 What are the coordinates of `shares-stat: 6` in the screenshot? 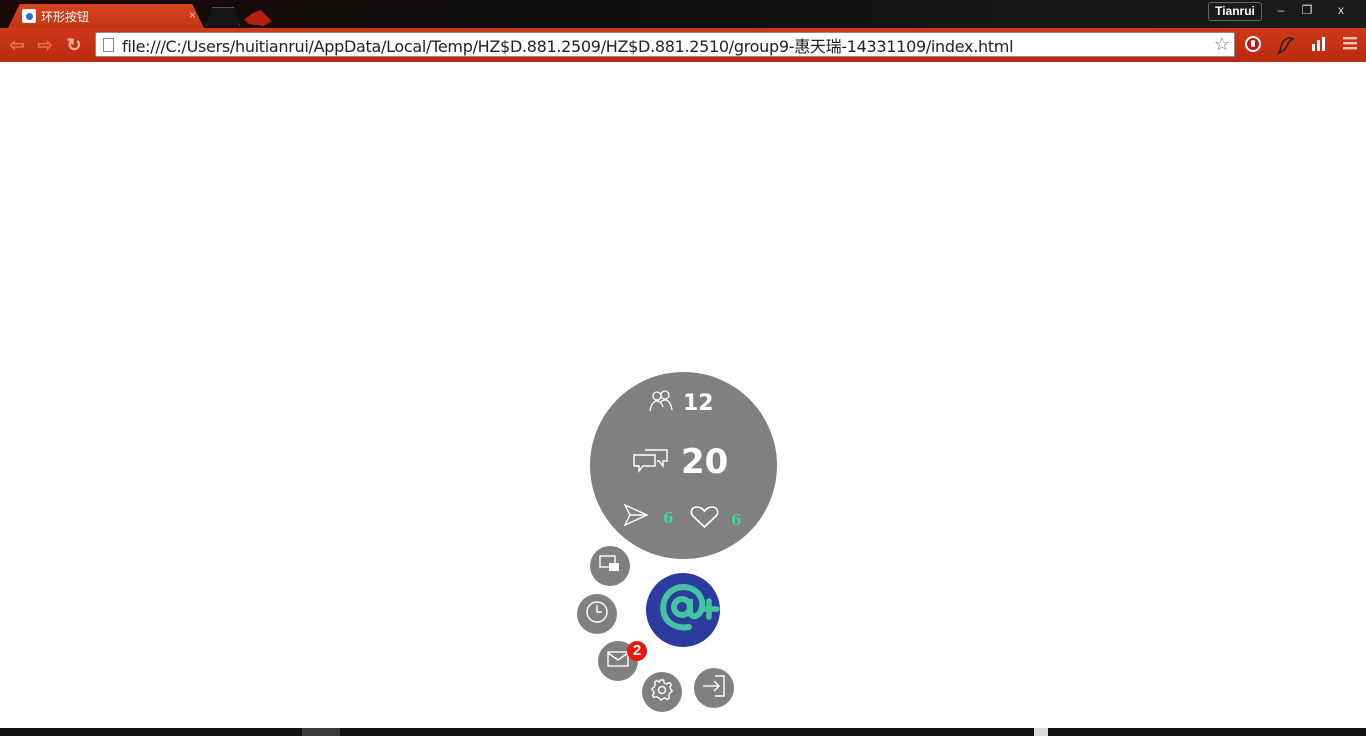 It's located at (648, 517).